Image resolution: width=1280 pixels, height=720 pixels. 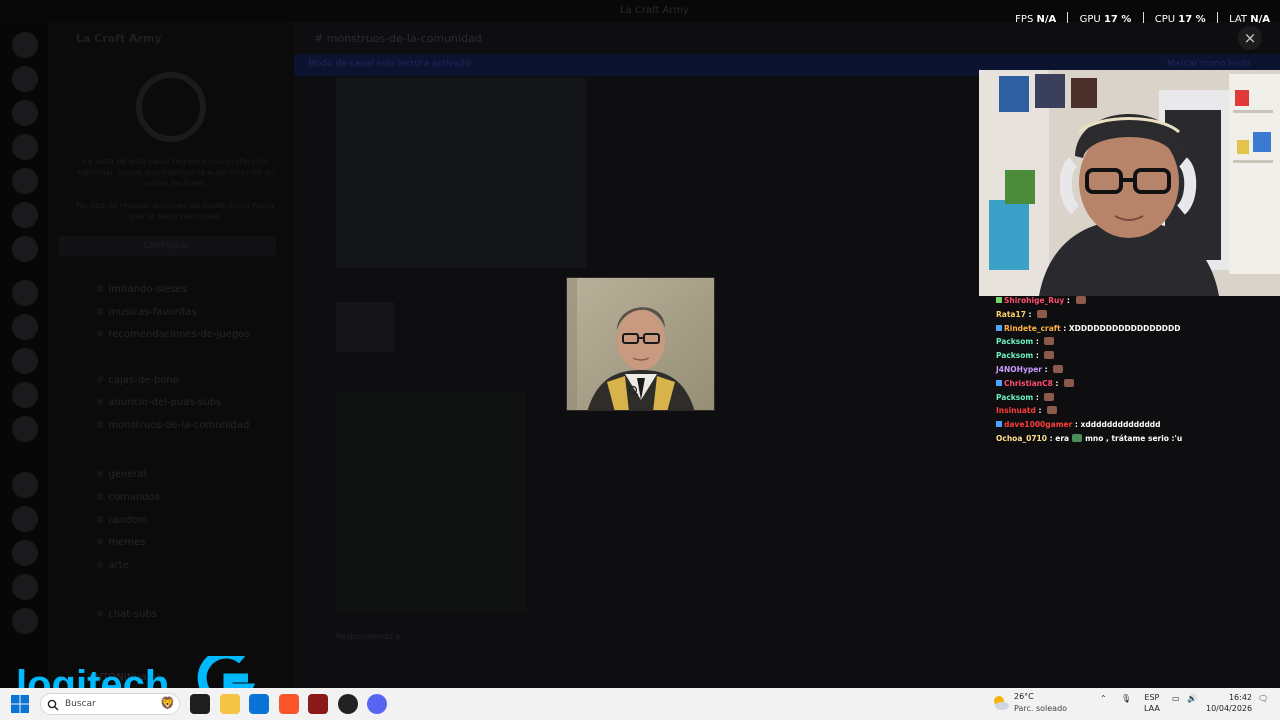 What do you see at coordinates (1124, 328) in the screenshot?
I see `chat-text: XDDDDDDDDDDDDDDDDD` at bounding box center [1124, 328].